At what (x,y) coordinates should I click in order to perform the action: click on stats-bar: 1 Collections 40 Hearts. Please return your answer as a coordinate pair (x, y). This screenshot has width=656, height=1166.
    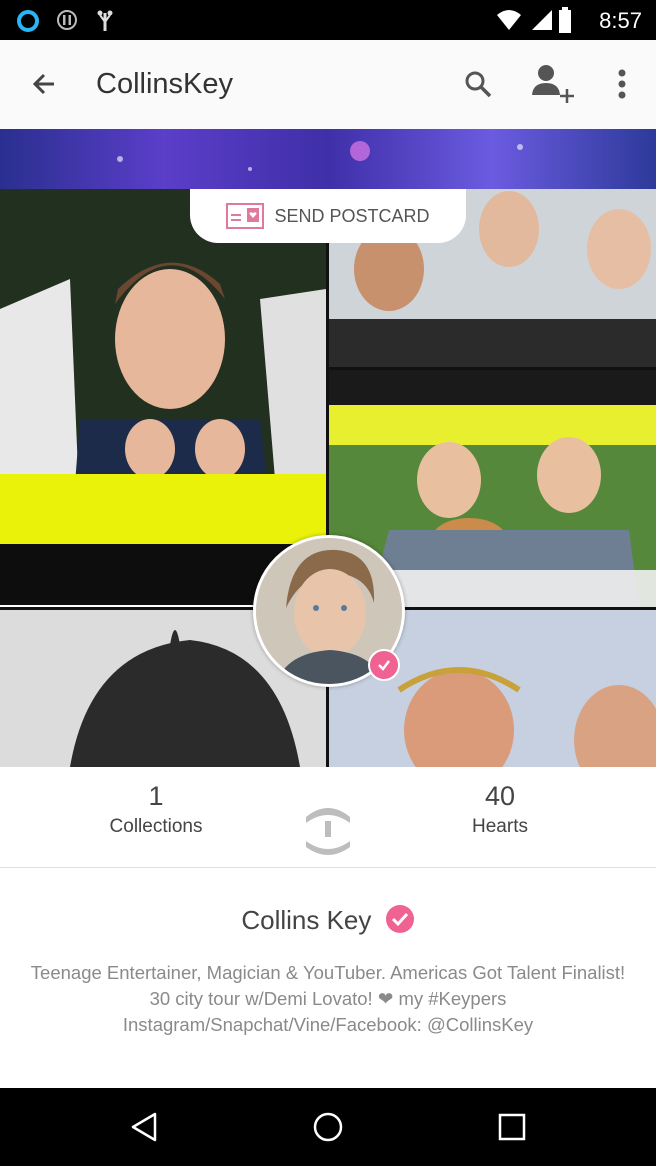
    Looking at the image, I should click on (328, 817).